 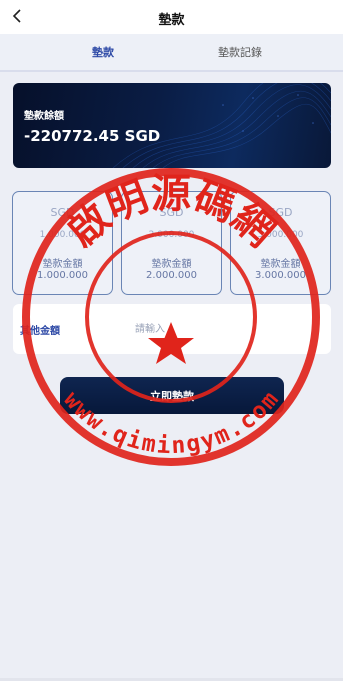 What do you see at coordinates (230, 329) in the screenshot?
I see `other-amount-input` at bounding box center [230, 329].